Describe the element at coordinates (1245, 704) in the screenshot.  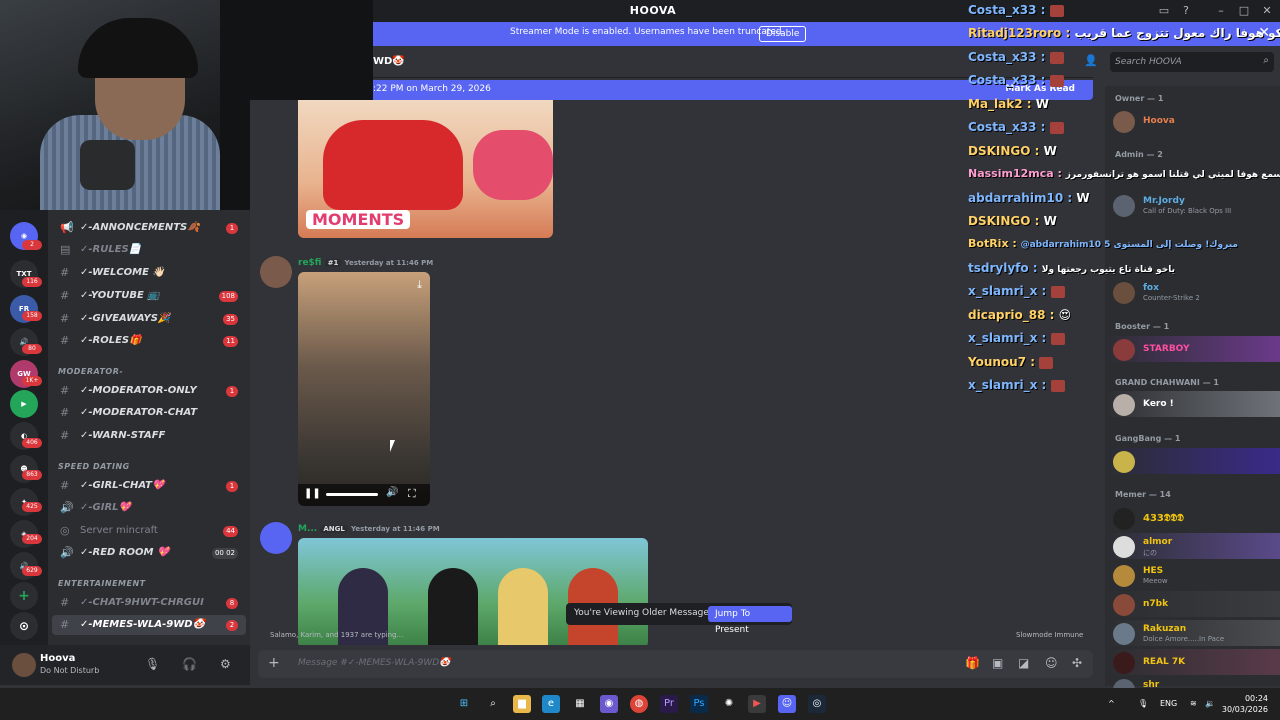
I see `clock: 00:24 30/03/2026` at that location.